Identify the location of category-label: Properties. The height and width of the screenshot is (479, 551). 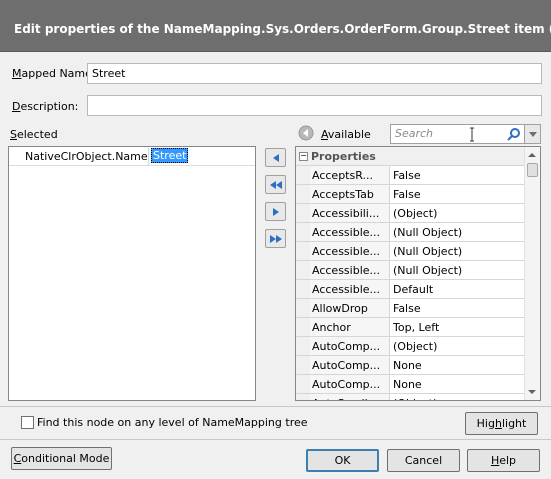
(343, 156).